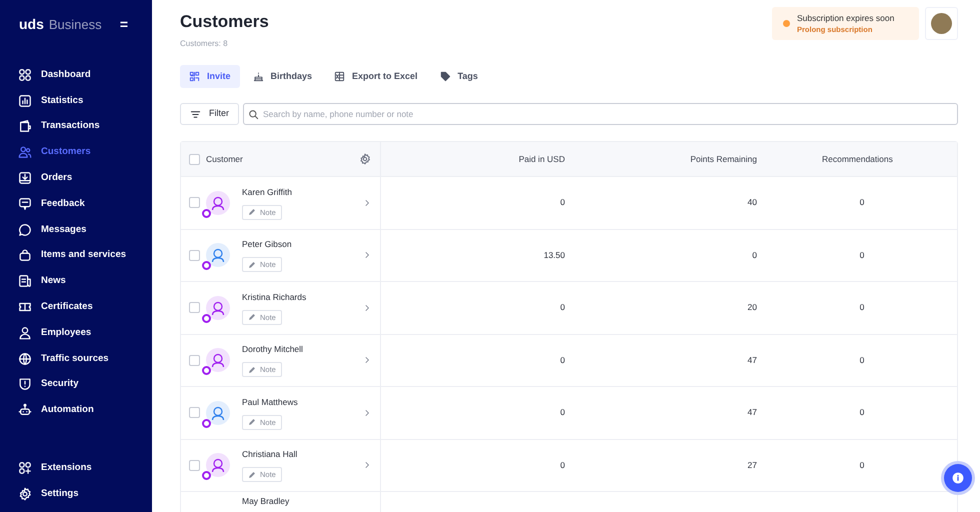 This screenshot has height=512, width=980. What do you see at coordinates (958, 478) in the screenshot?
I see `info-button` at bounding box center [958, 478].